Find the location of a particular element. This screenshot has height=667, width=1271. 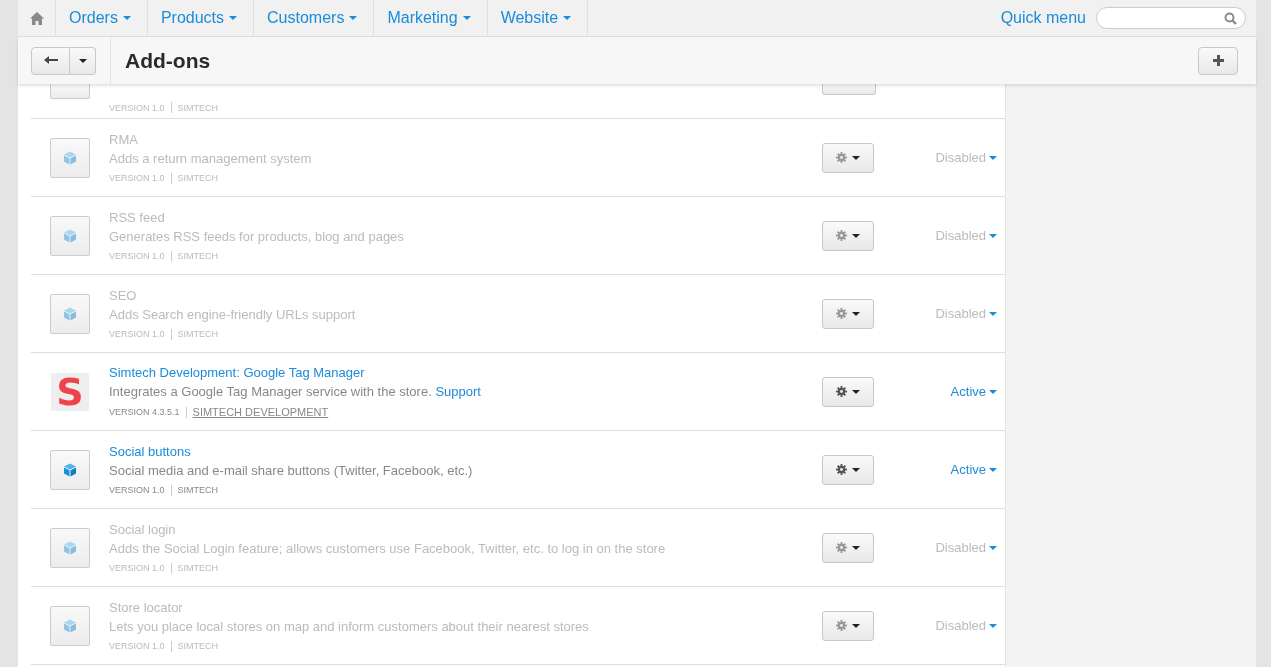

addon-title: RSS feed is located at coordinates (465, 217).